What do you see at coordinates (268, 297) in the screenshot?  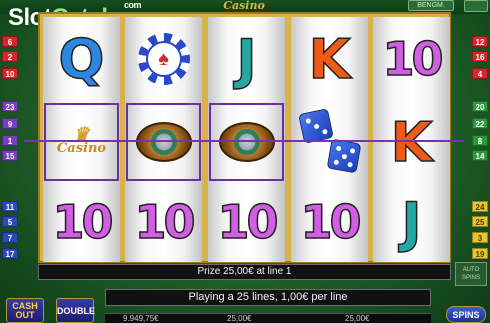 I see `bet-info-message: Playing a 25 lines, 1,00€ per line` at bounding box center [268, 297].